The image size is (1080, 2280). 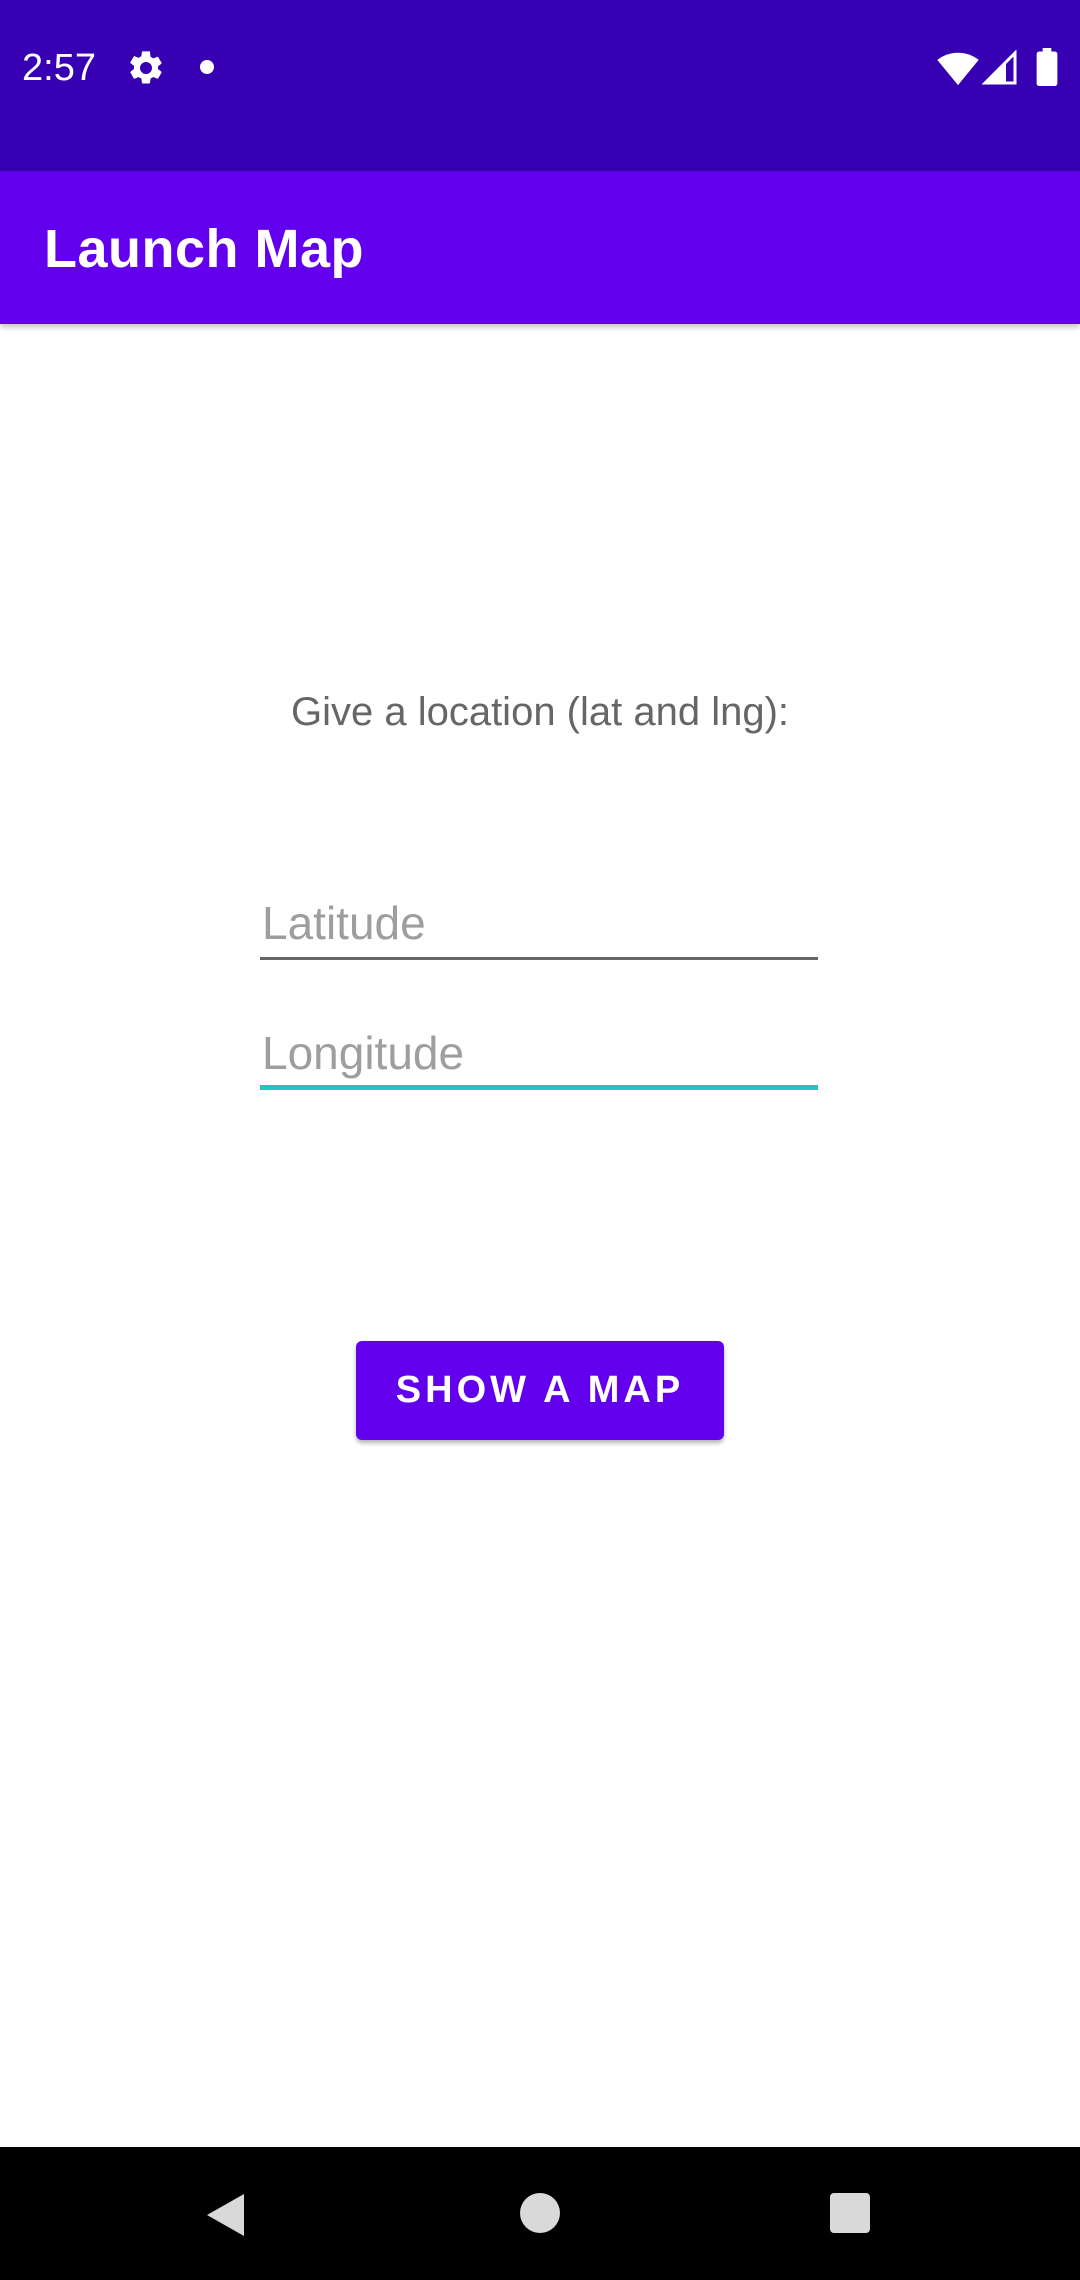 I want to click on app-title: Launch Map, so click(x=204, y=249).